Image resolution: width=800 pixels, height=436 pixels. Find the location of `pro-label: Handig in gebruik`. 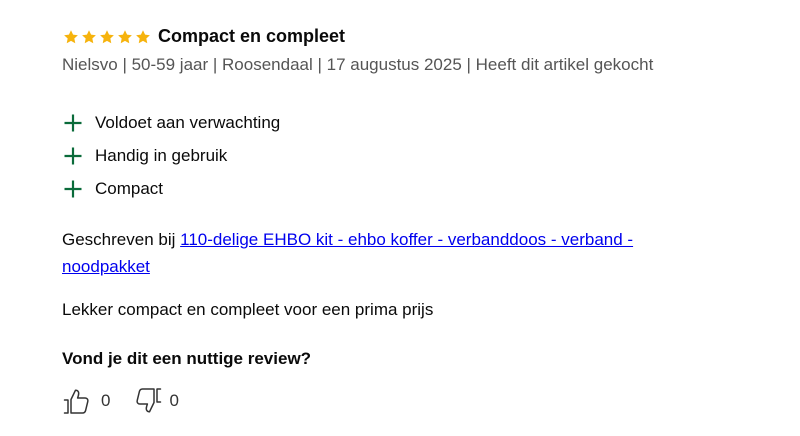

pro-label: Handig in gebruik is located at coordinates (161, 155).